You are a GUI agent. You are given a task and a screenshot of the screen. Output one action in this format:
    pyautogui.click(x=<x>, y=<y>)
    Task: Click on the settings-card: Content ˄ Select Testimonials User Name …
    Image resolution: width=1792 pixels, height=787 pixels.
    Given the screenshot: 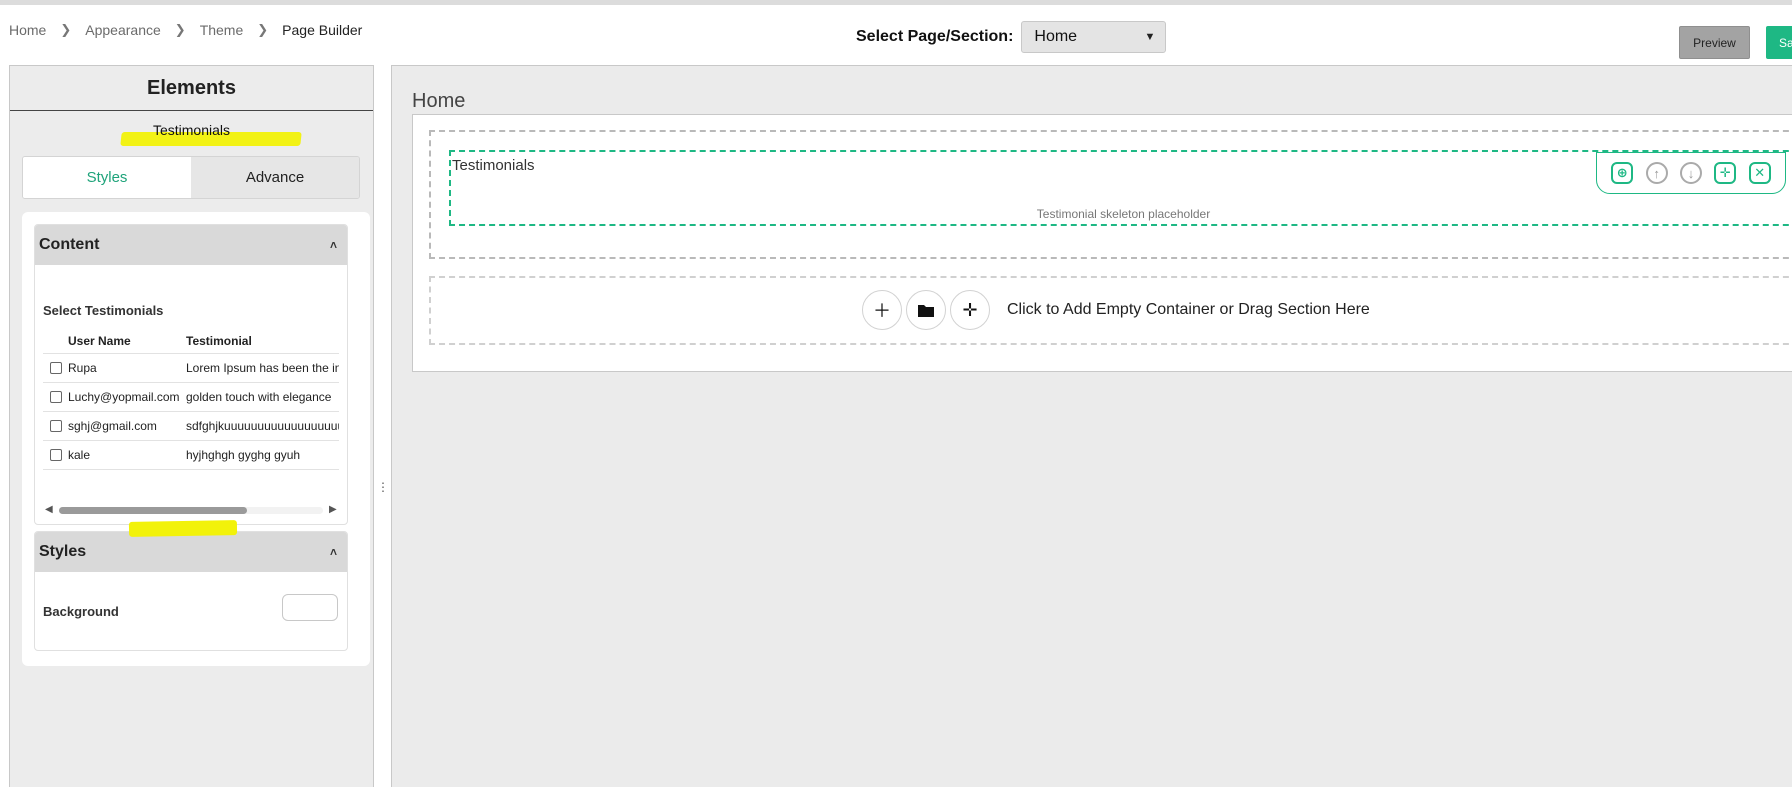 What is the action you would take?
    pyautogui.click(x=196, y=439)
    